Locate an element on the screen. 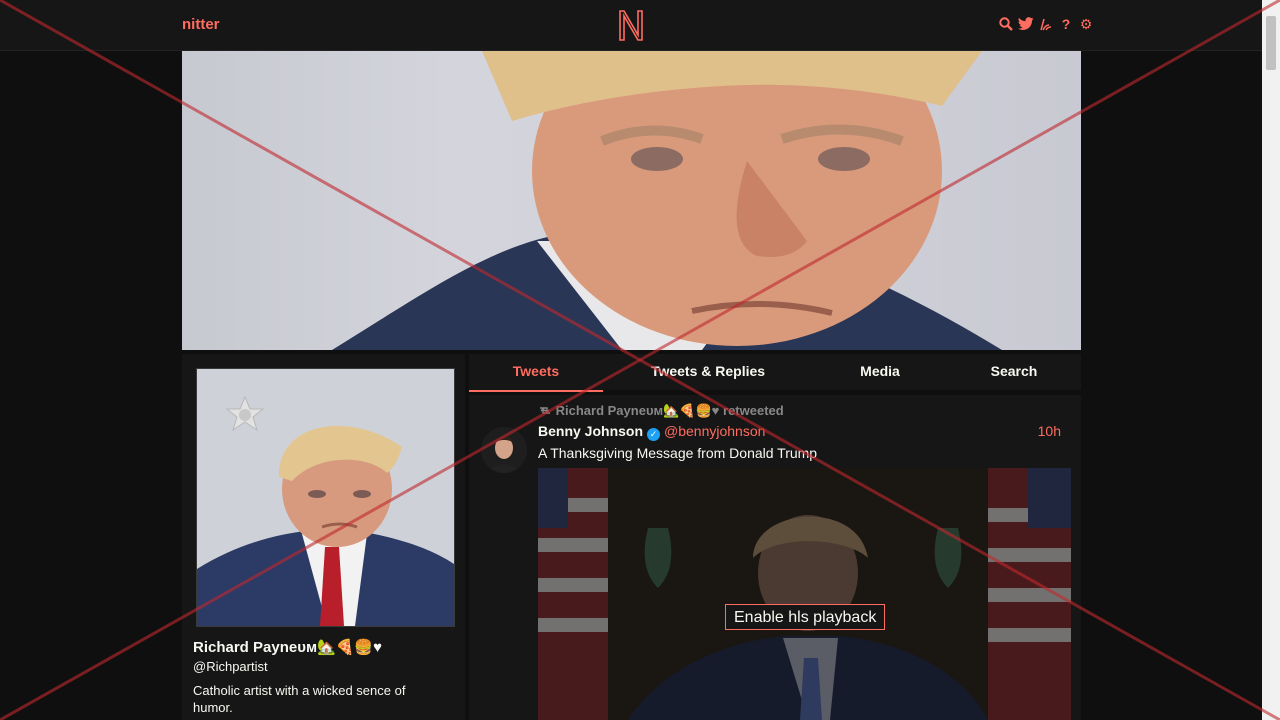 This screenshot has width=1280, height=720. tab-search: Search is located at coordinates (1014, 372).